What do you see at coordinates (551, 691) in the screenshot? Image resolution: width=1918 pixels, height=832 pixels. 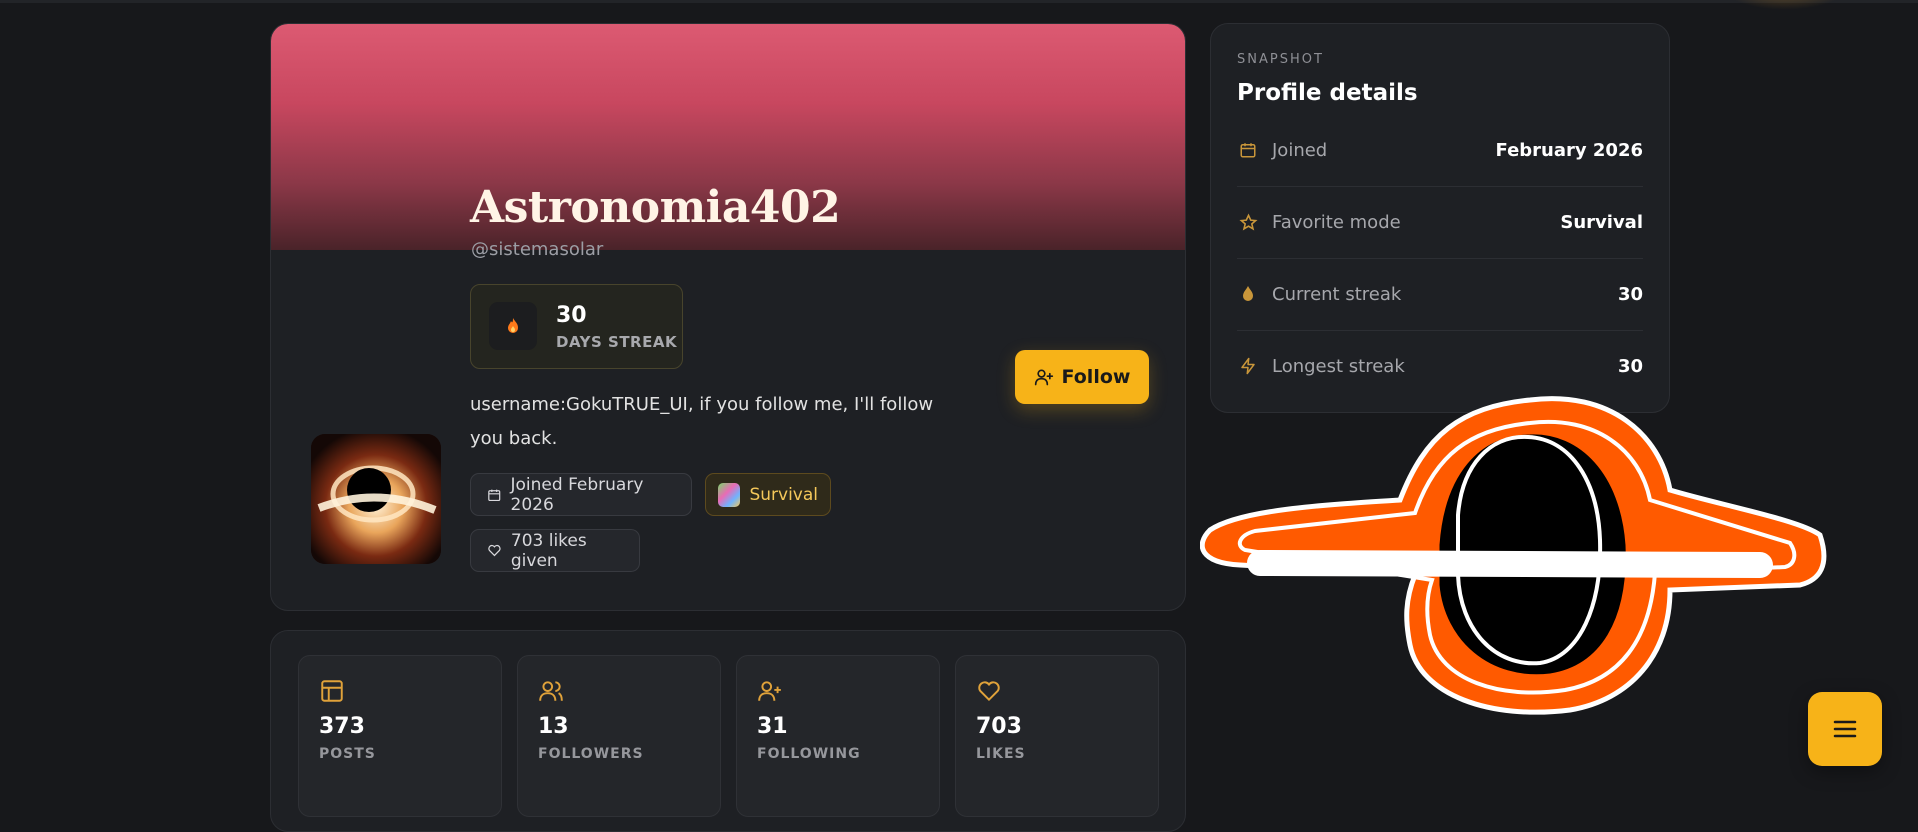 I see `followers-icon` at bounding box center [551, 691].